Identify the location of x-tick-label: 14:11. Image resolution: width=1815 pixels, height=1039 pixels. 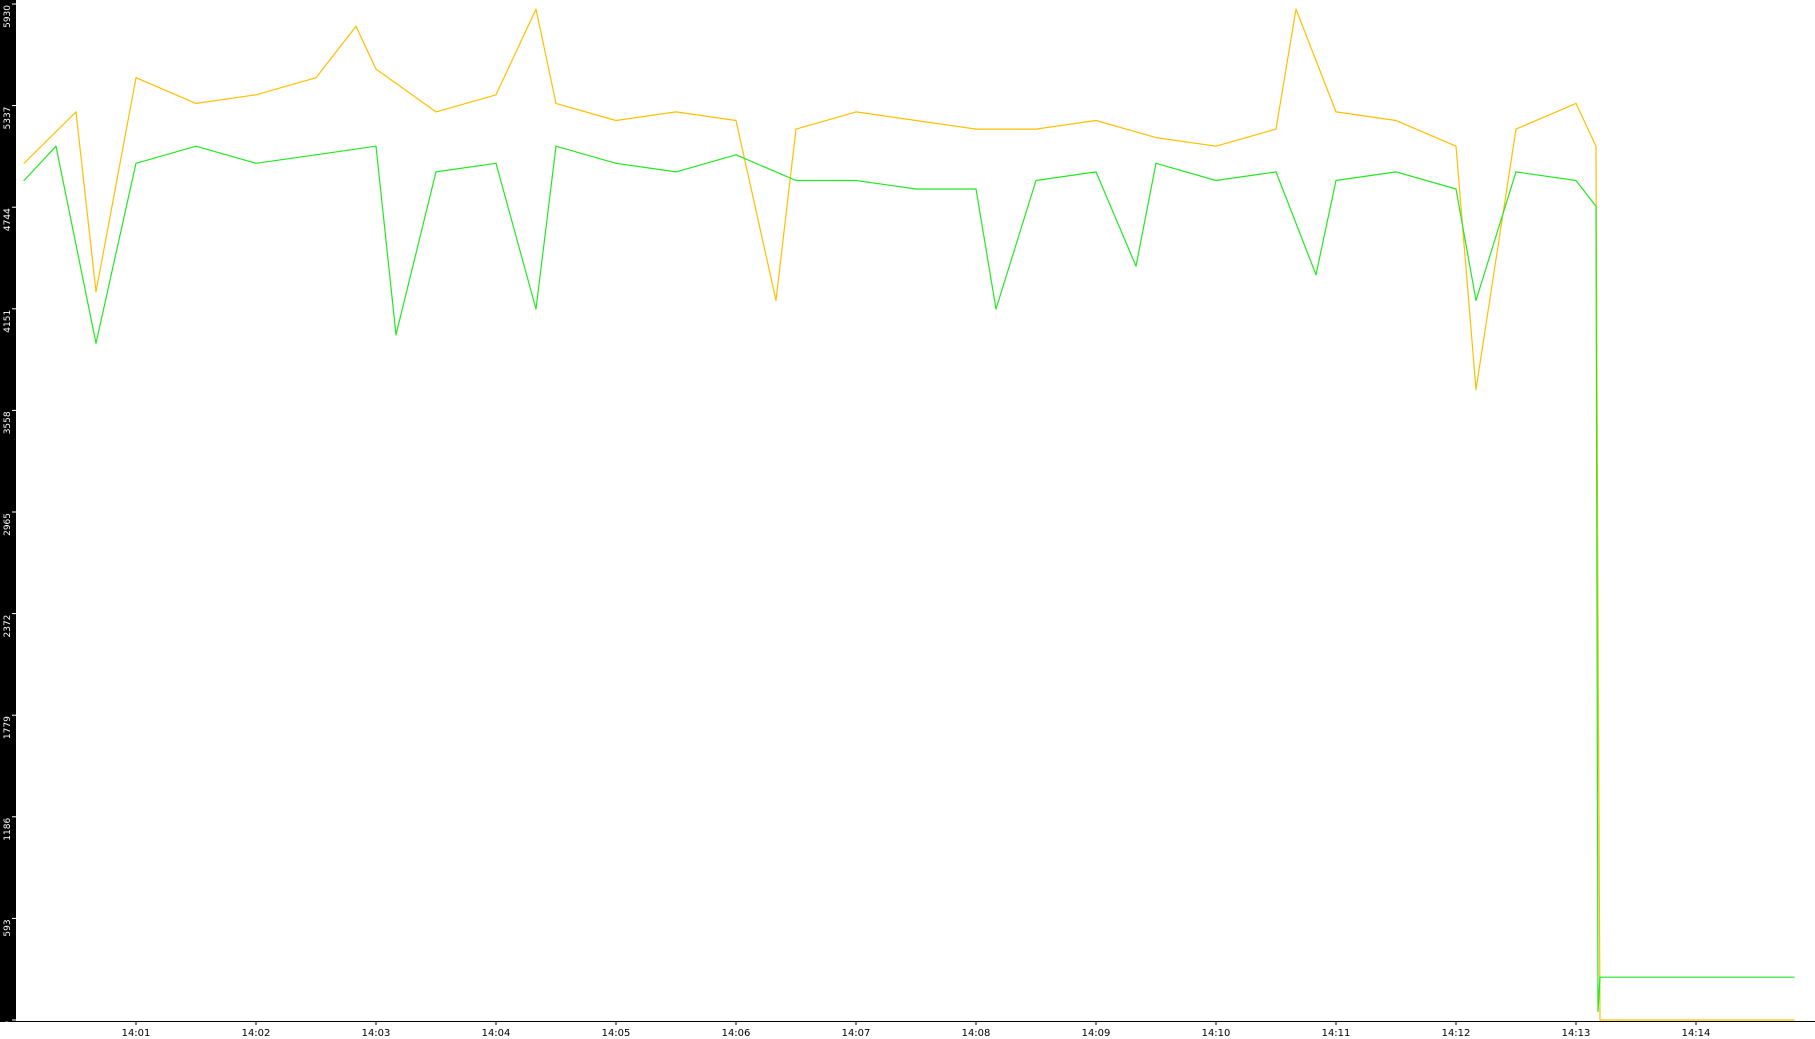
(1336, 1033).